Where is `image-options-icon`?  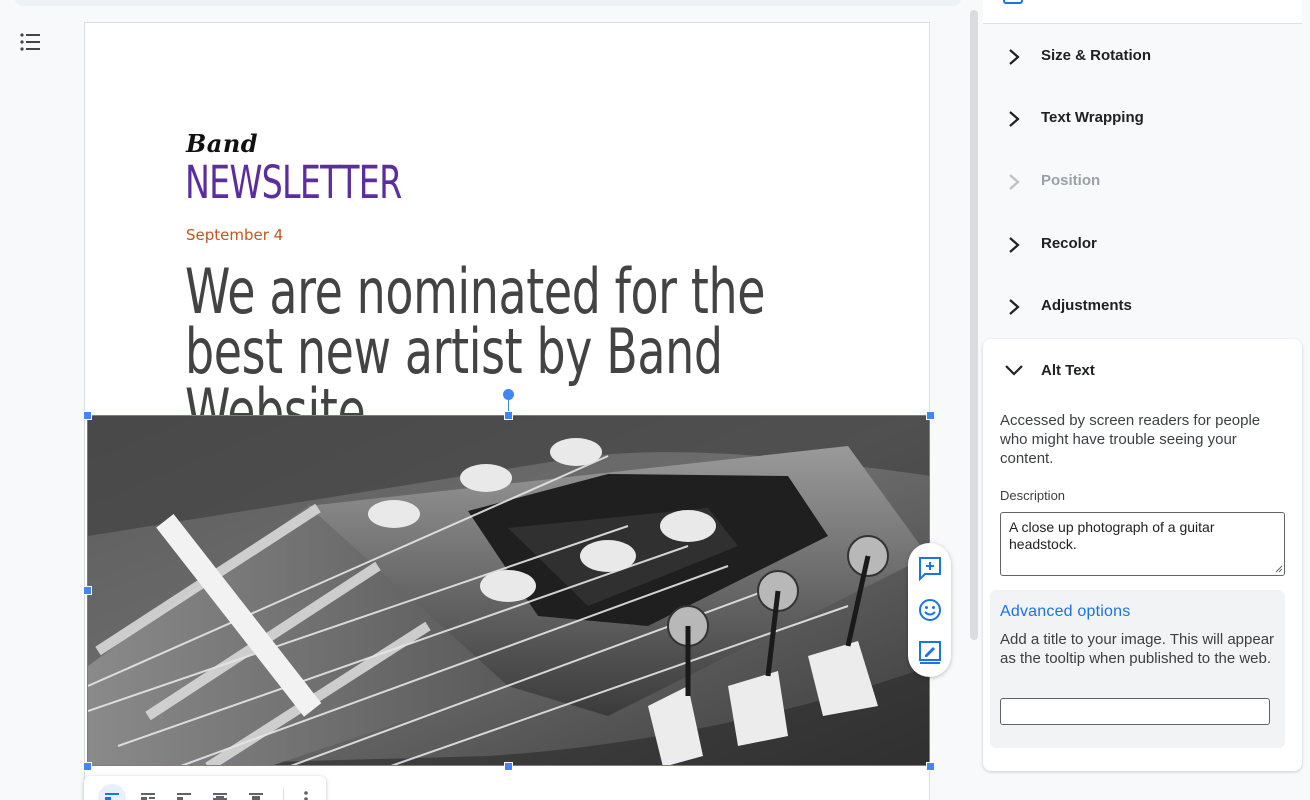
image-options-icon is located at coordinates (1013, 2).